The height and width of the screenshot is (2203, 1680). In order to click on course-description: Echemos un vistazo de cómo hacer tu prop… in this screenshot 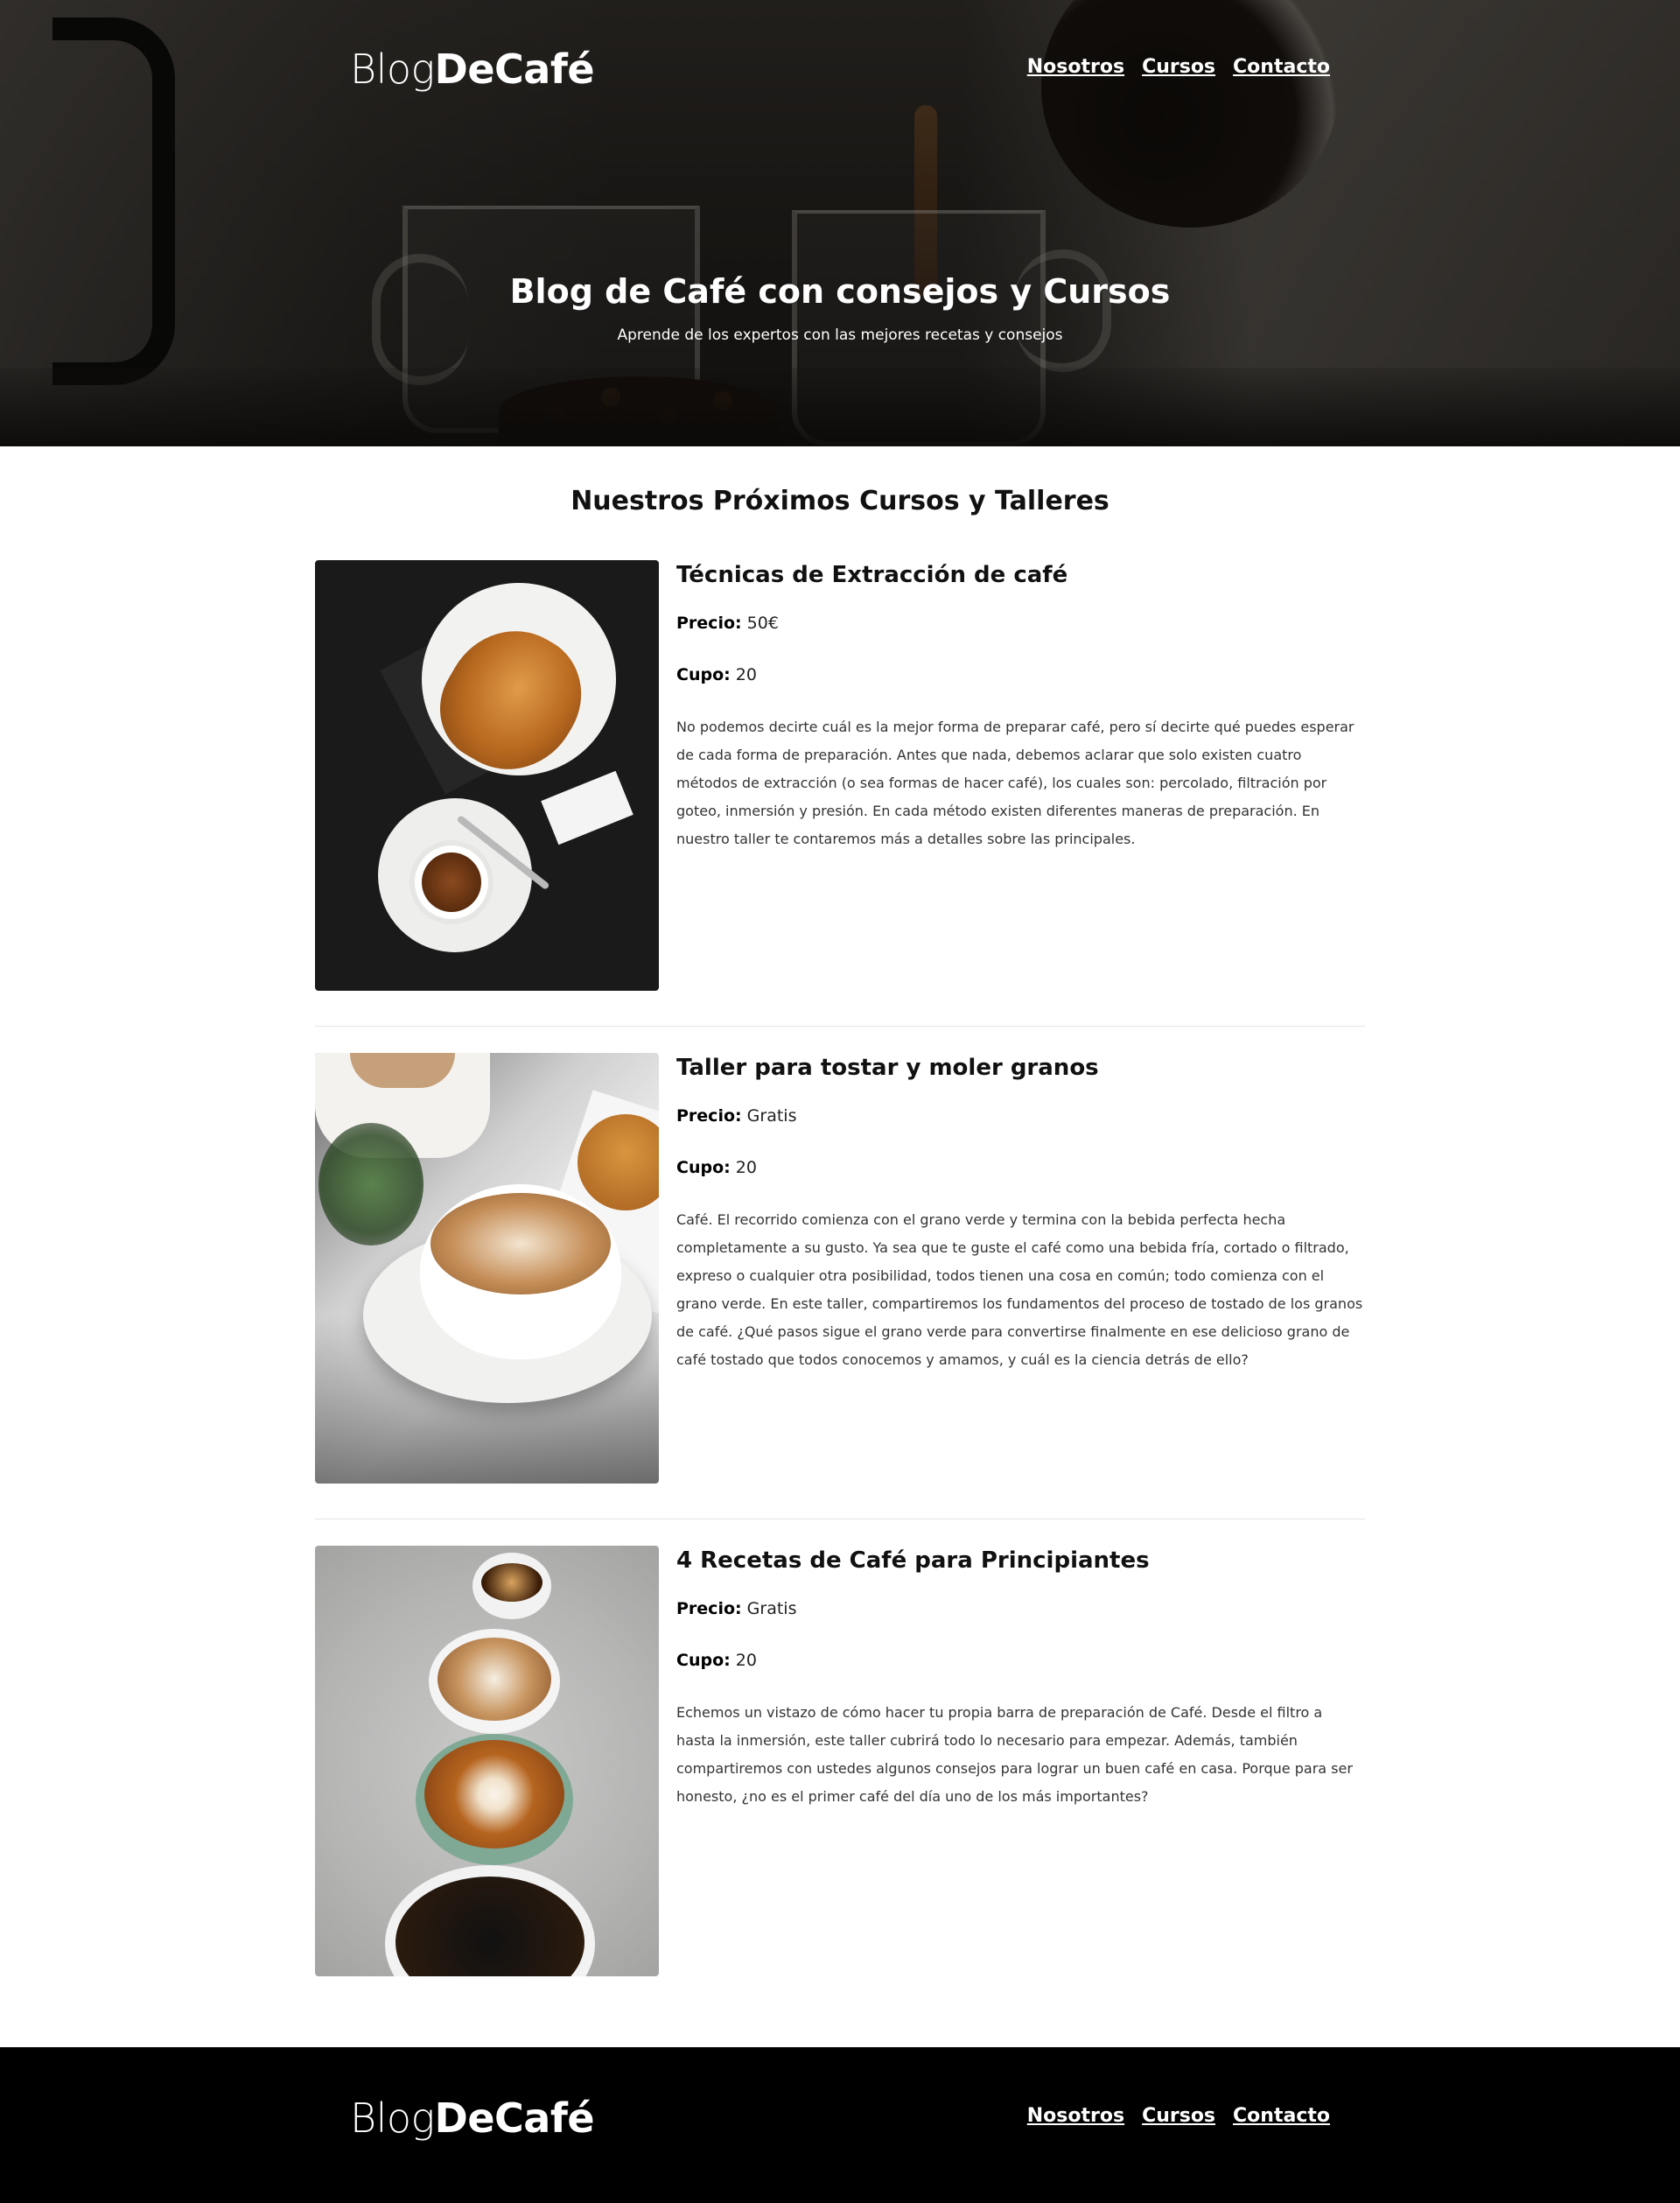, I will do `click(1014, 1754)`.